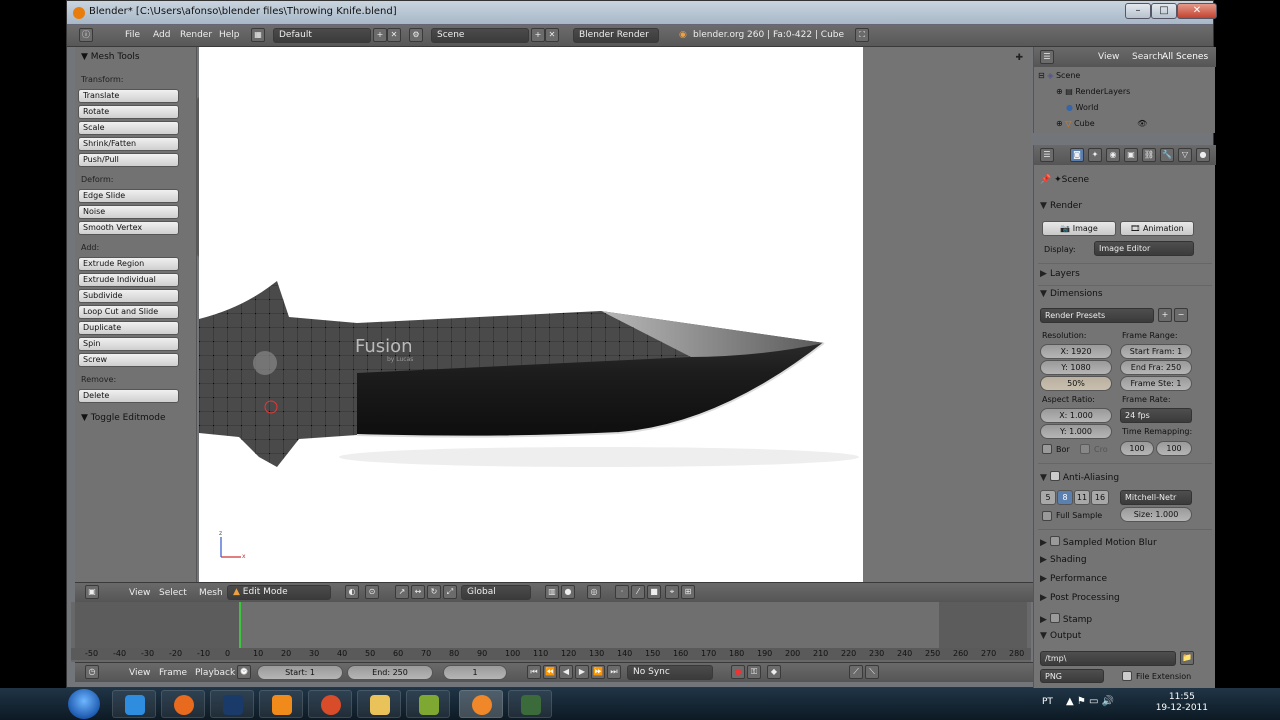  Describe the element at coordinates (774, 672) in the screenshot. I see `keyframe-insert-icon: ◆` at that location.